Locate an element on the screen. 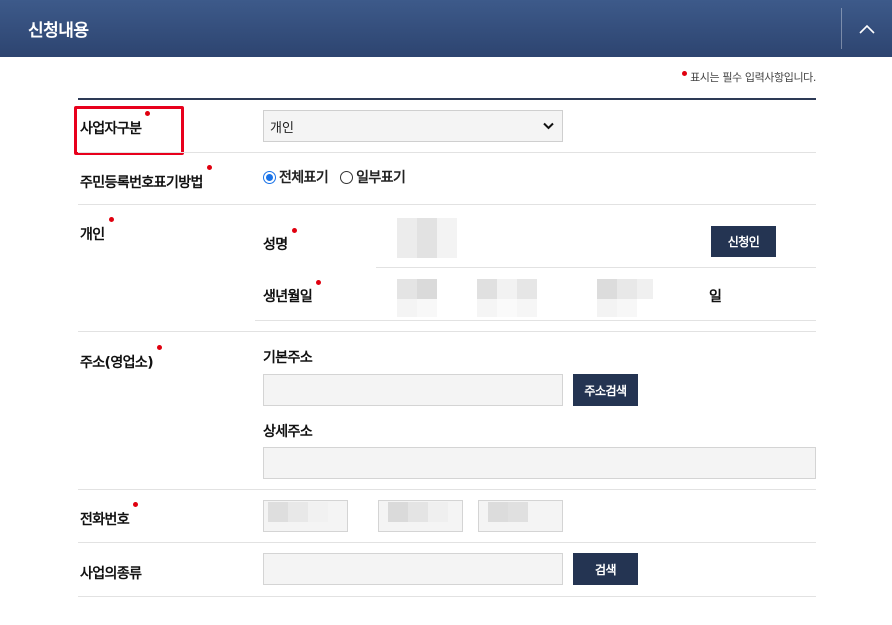 This screenshot has height=625, width=892. redacted-birth-month-lower is located at coordinates (507, 308).